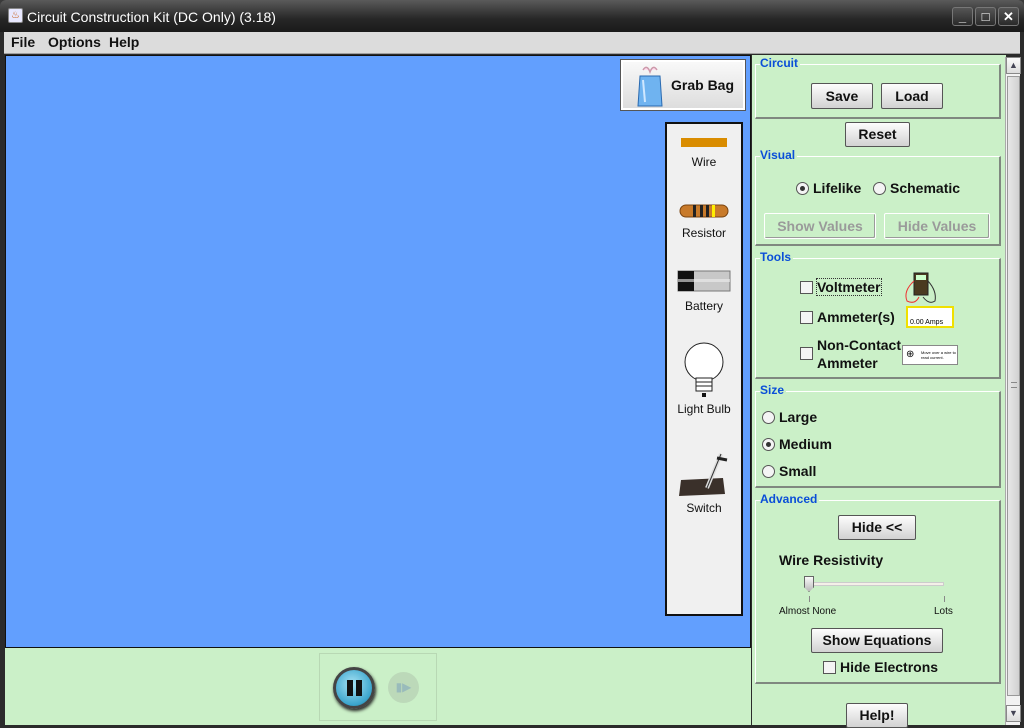 This screenshot has width=1024, height=728. Describe the element at coordinates (809, 584) in the screenshot. I see `wire-resistivity-slider` at that location.